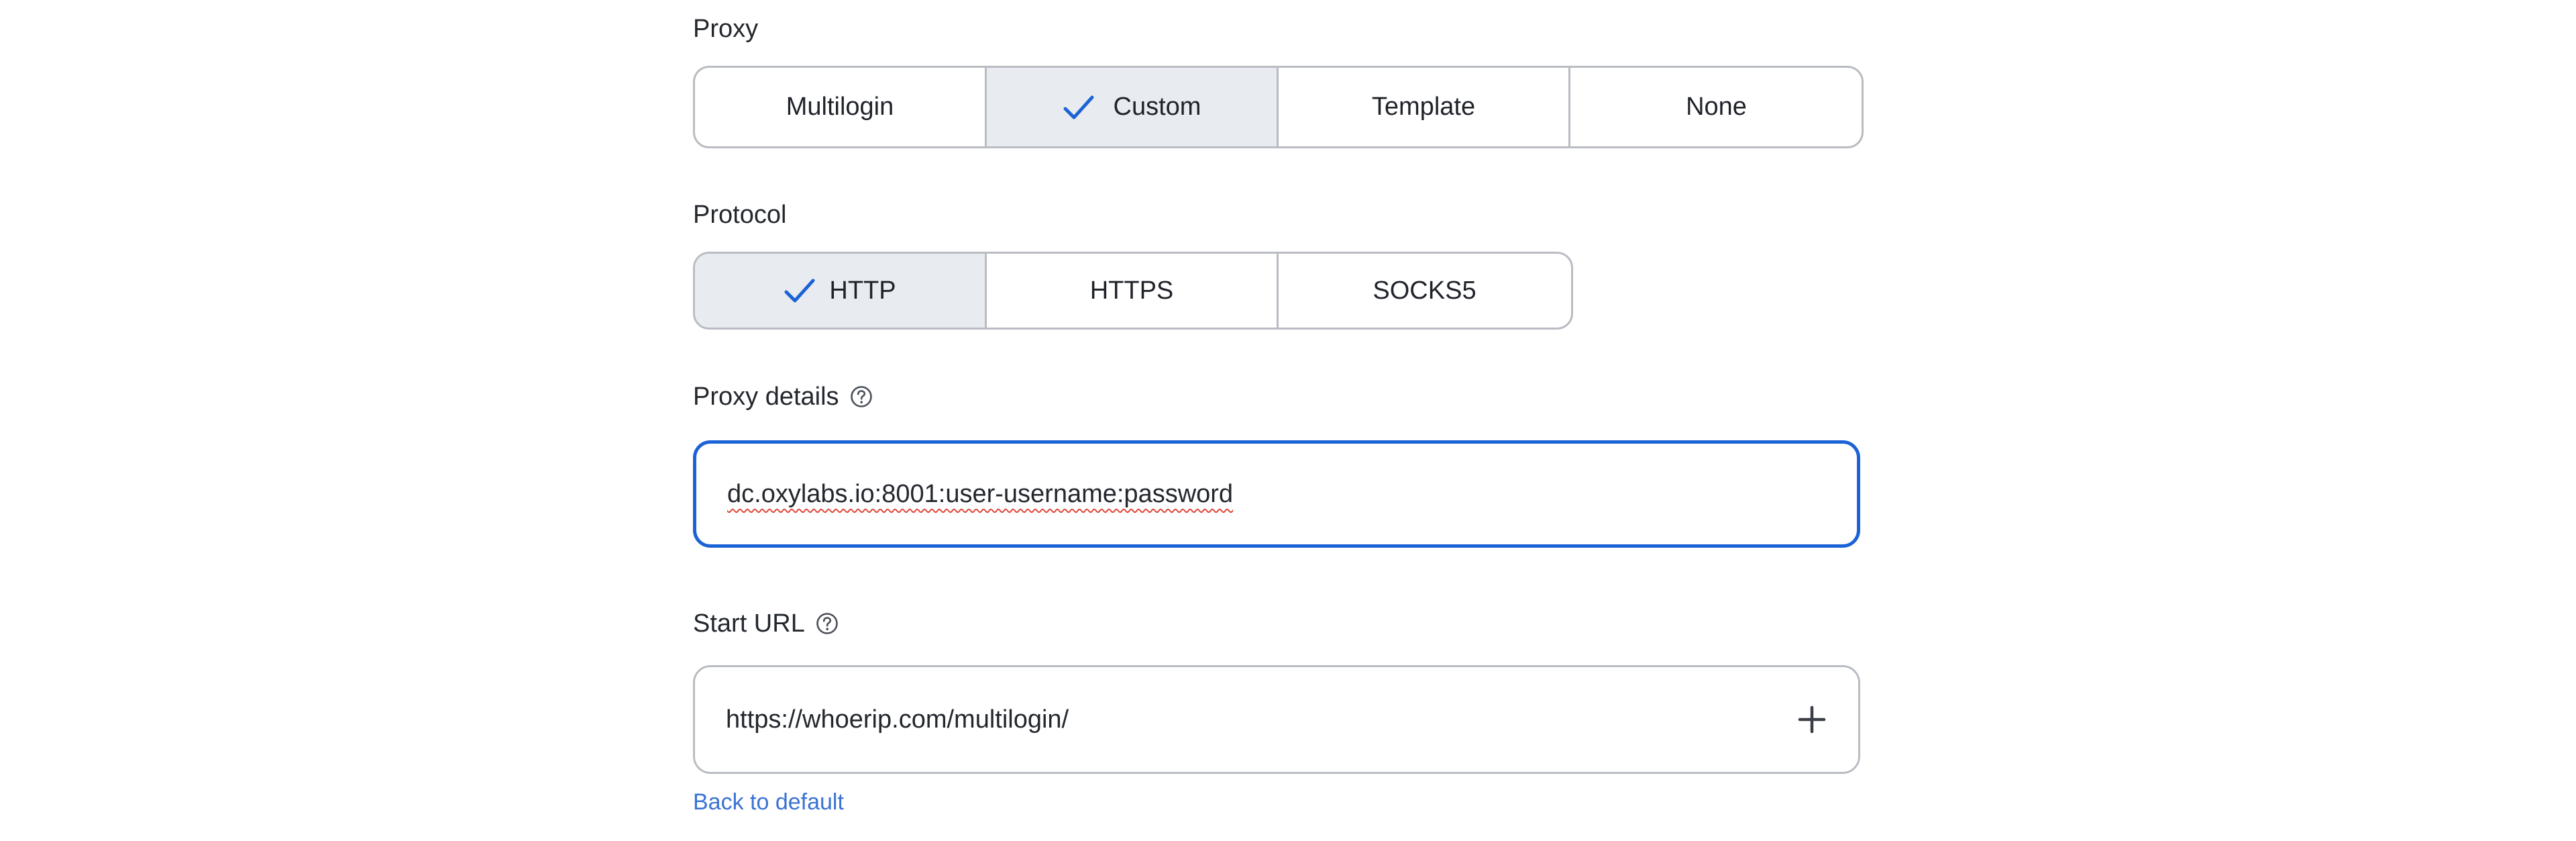 The height and width of the screenshot is (841, 2576). I want to click on protocol-option-http: HTTP, so click(841, 291).